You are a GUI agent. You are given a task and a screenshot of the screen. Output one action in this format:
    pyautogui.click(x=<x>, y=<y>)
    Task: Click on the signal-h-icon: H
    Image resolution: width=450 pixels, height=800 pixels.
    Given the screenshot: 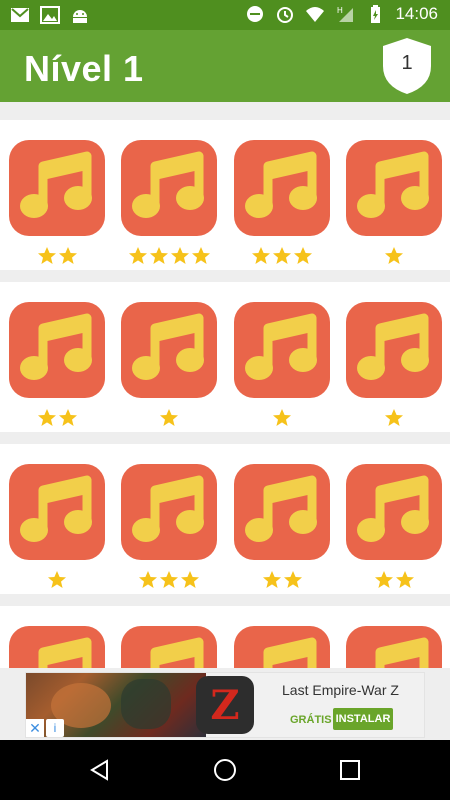 What is the action you would take?
    pyautogui.click(x=345, y=14)
    